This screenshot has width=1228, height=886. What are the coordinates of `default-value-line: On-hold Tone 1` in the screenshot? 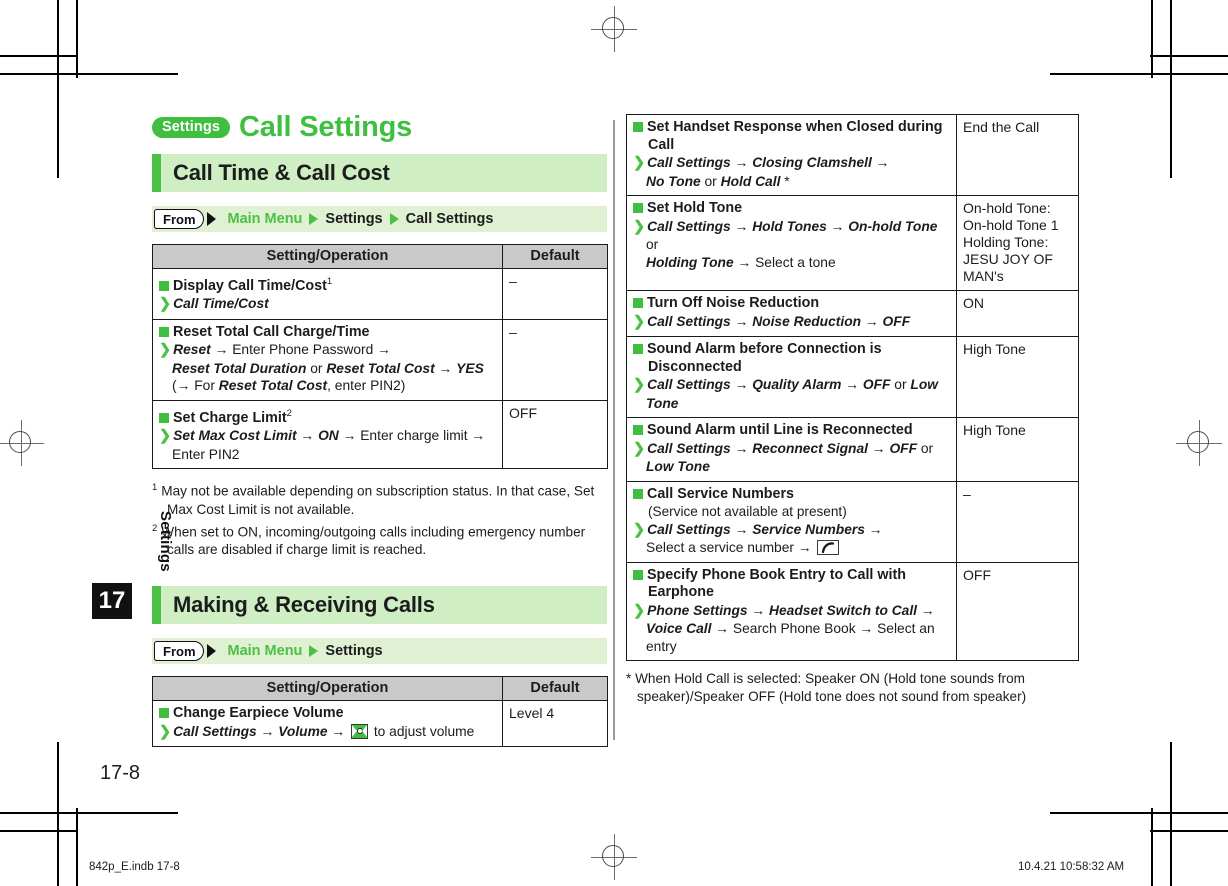 It's located at (1011, 225).